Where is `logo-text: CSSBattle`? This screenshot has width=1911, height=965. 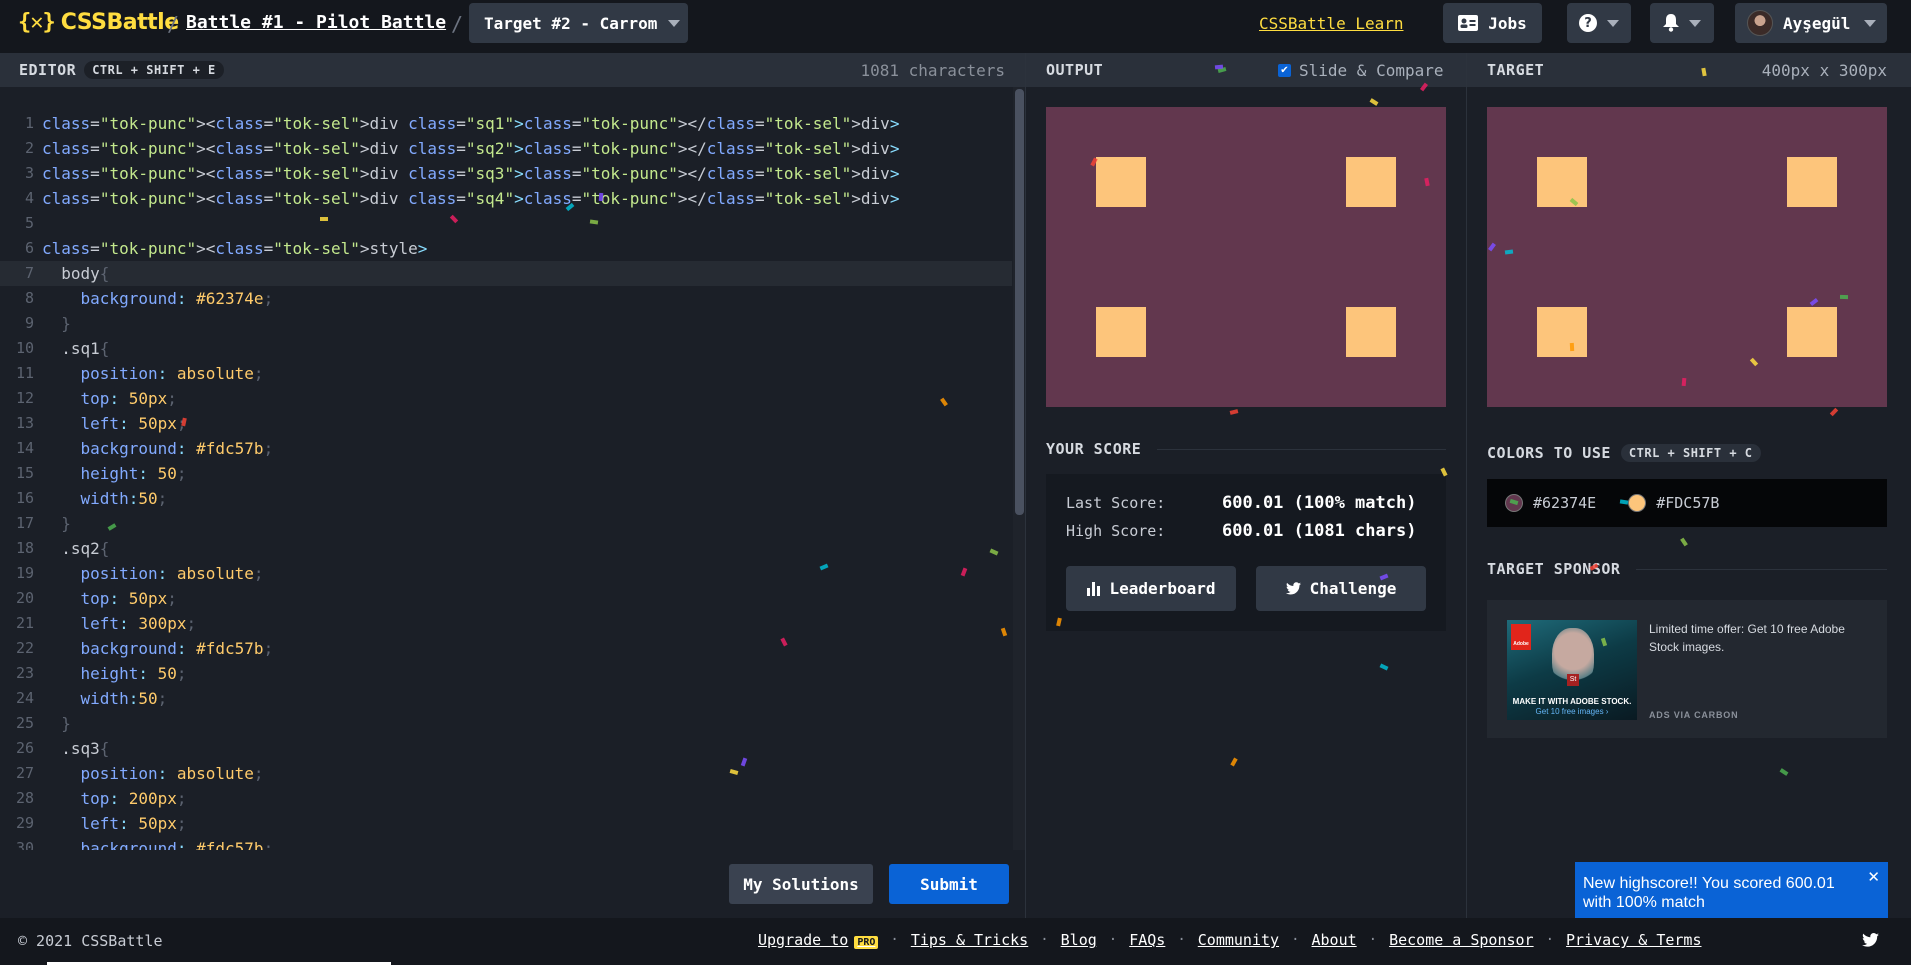
logo-text: CSSBattle is located at coordinates (119, 22).